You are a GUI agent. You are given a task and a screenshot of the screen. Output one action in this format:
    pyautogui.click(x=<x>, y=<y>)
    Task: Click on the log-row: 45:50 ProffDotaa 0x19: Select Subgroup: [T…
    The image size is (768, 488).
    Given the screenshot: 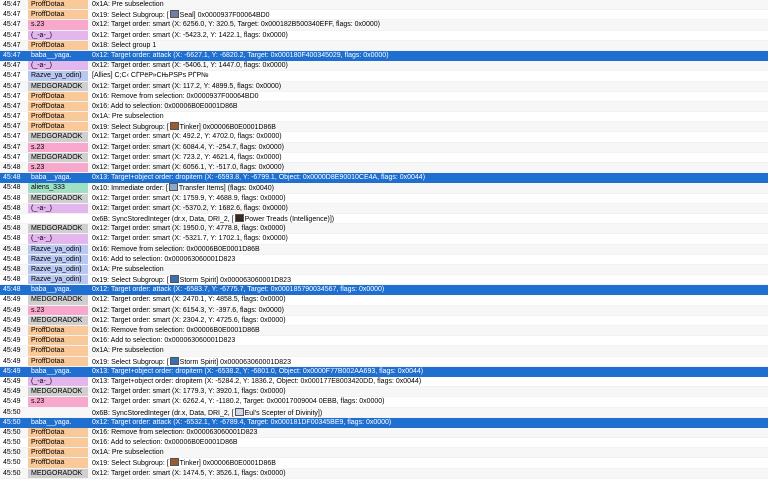 What is the action you would take?
    pyautogui.click(x=384, y=463)
    